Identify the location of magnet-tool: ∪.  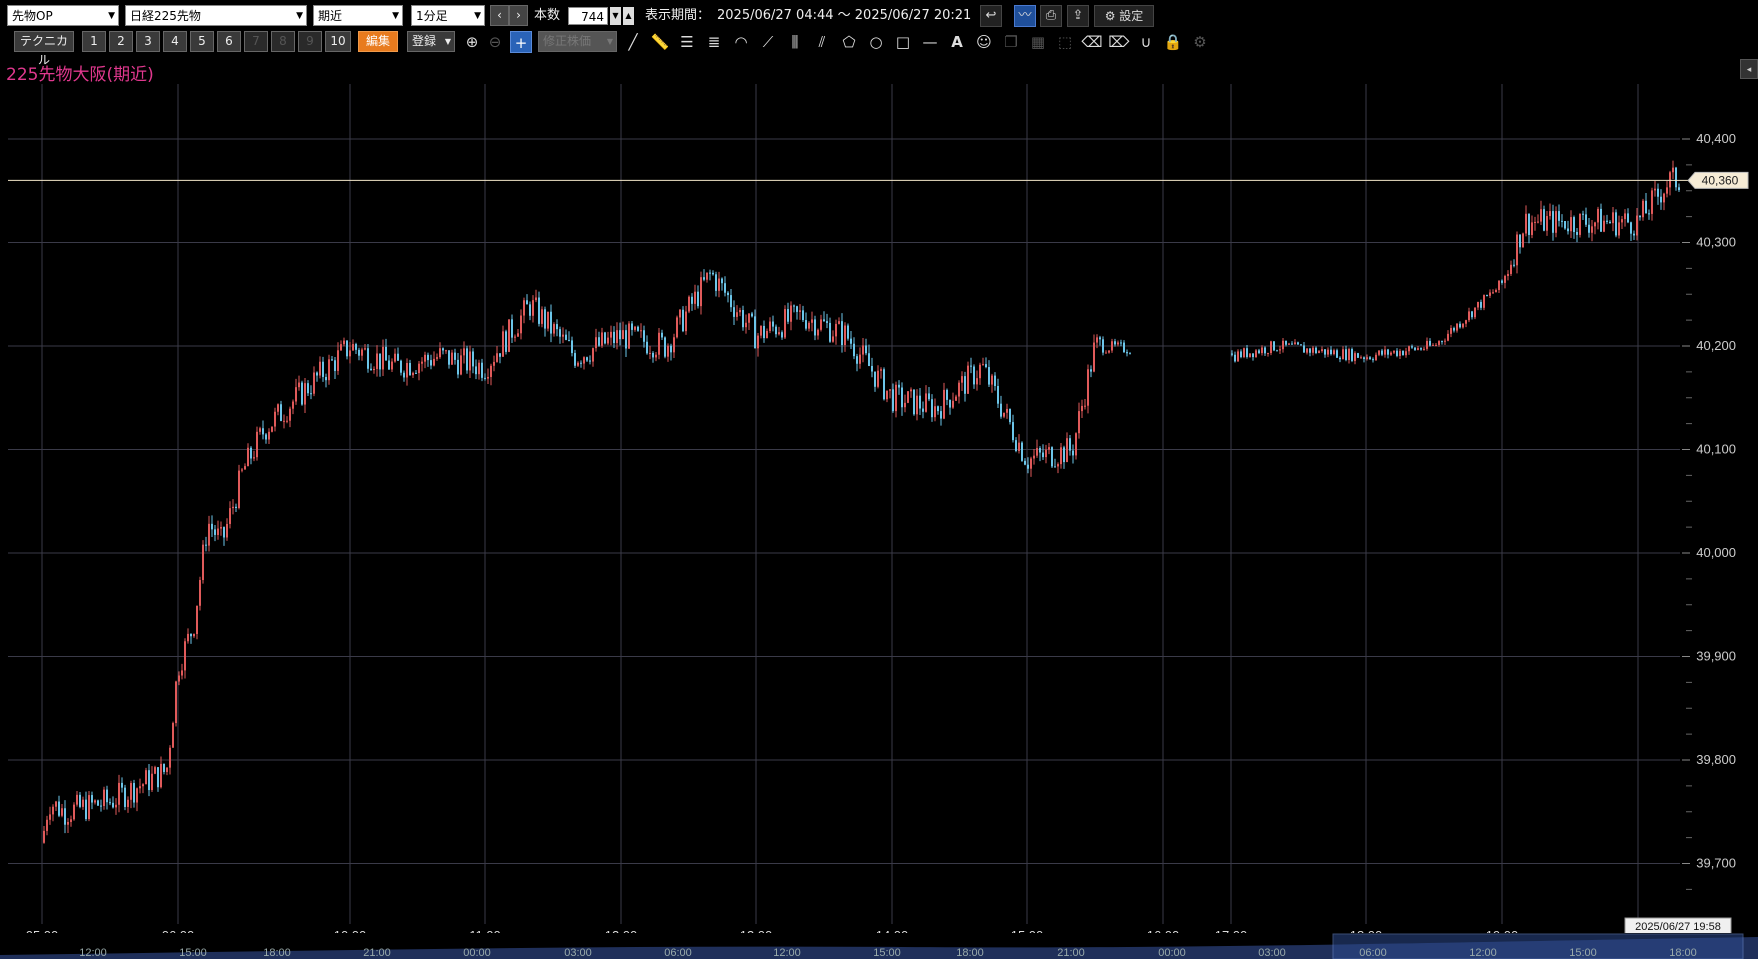
(1146, 42).